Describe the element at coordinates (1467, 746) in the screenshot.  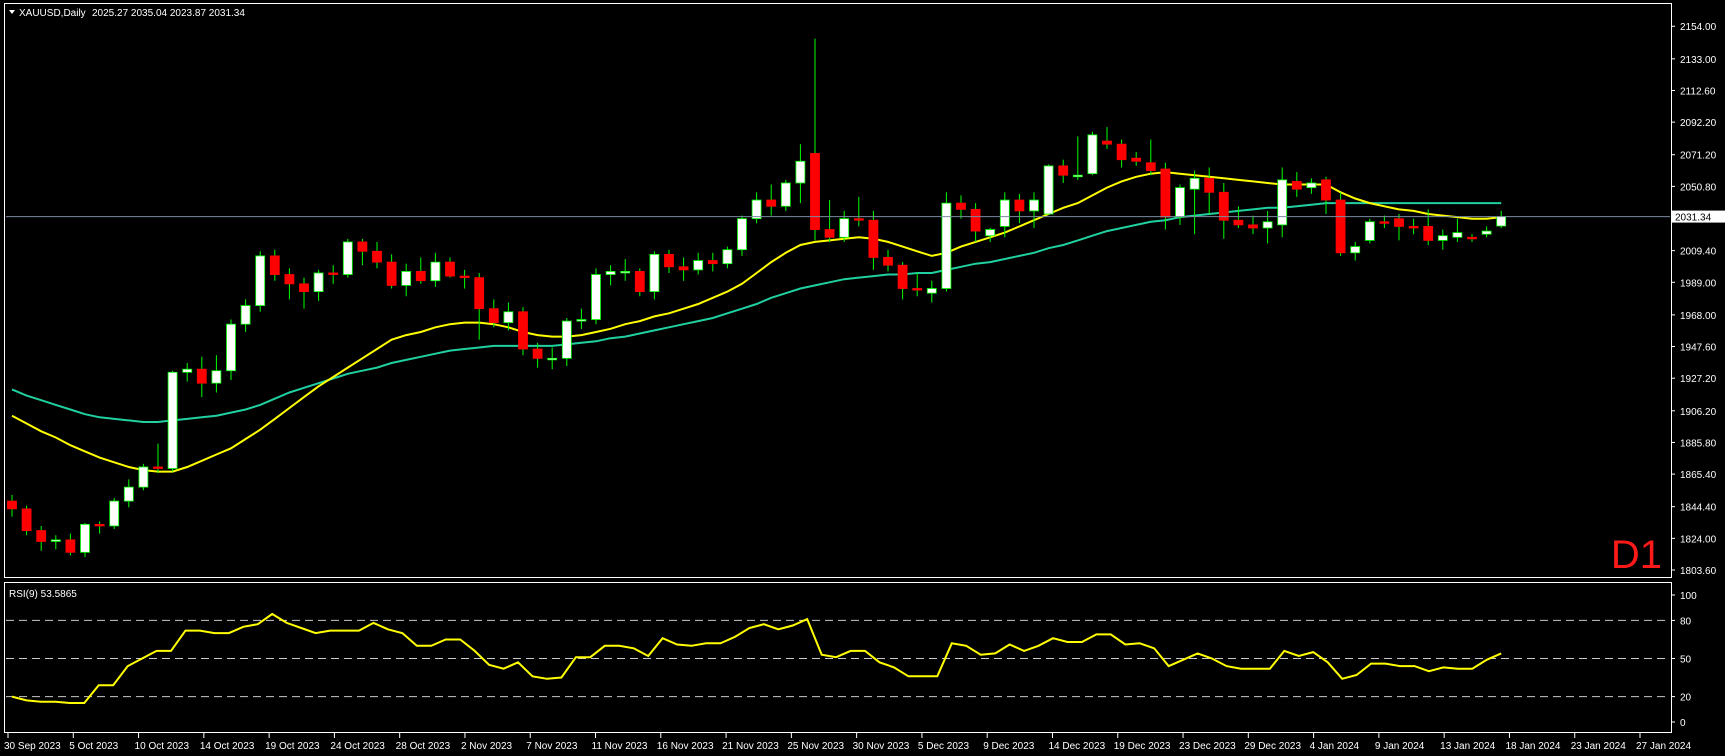
I see `time-tick-label: 13 Jan 2024` at that location.